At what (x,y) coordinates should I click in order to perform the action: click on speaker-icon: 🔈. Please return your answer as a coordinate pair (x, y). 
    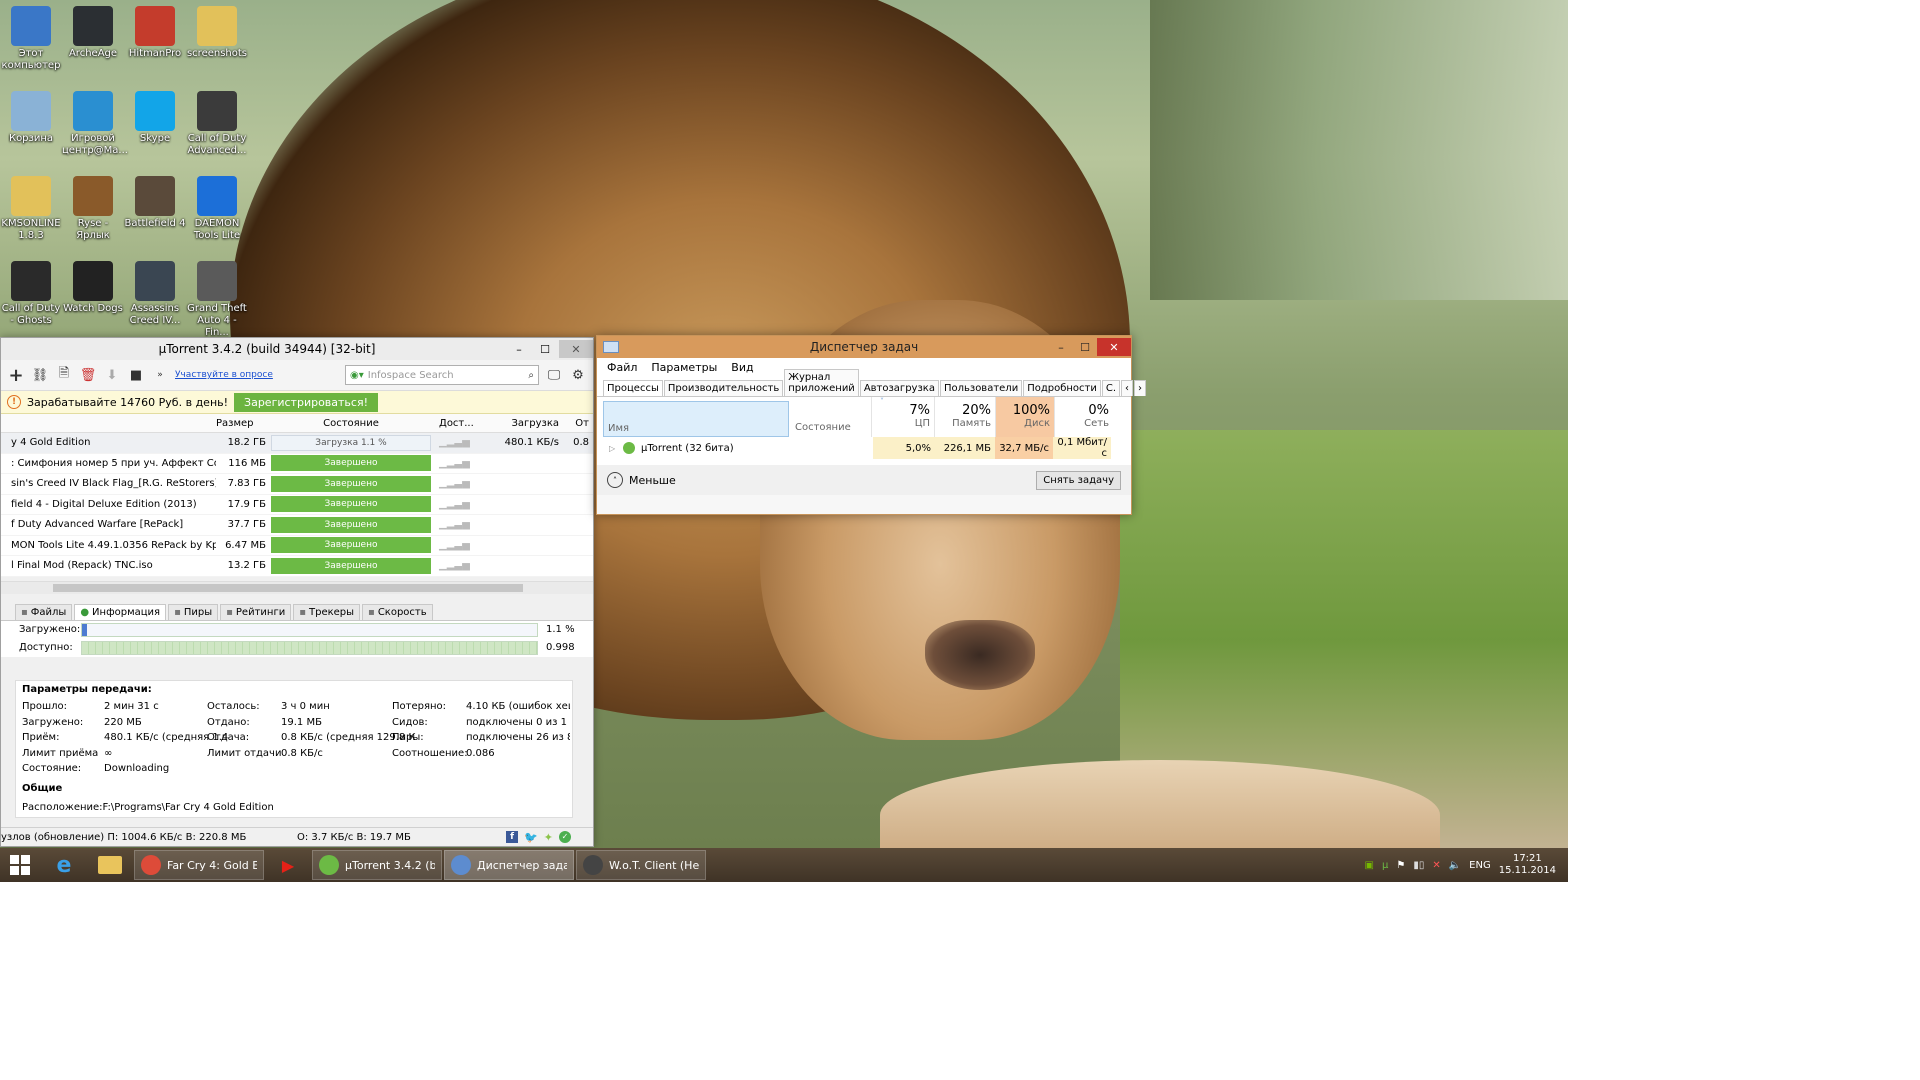
    Looking at the image, I should click on (1455, 865).